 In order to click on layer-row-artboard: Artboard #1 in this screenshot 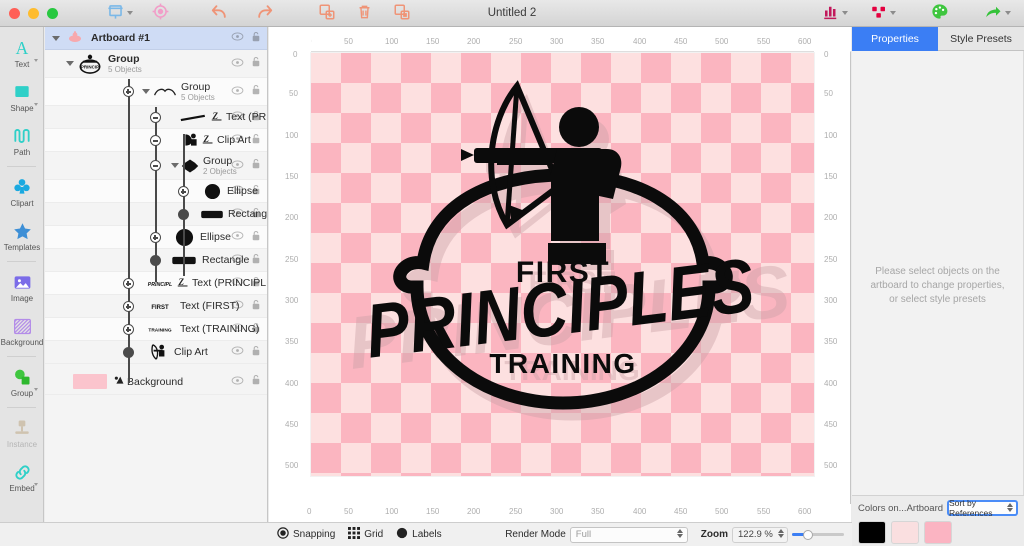, I will do `click(156, 38)`.